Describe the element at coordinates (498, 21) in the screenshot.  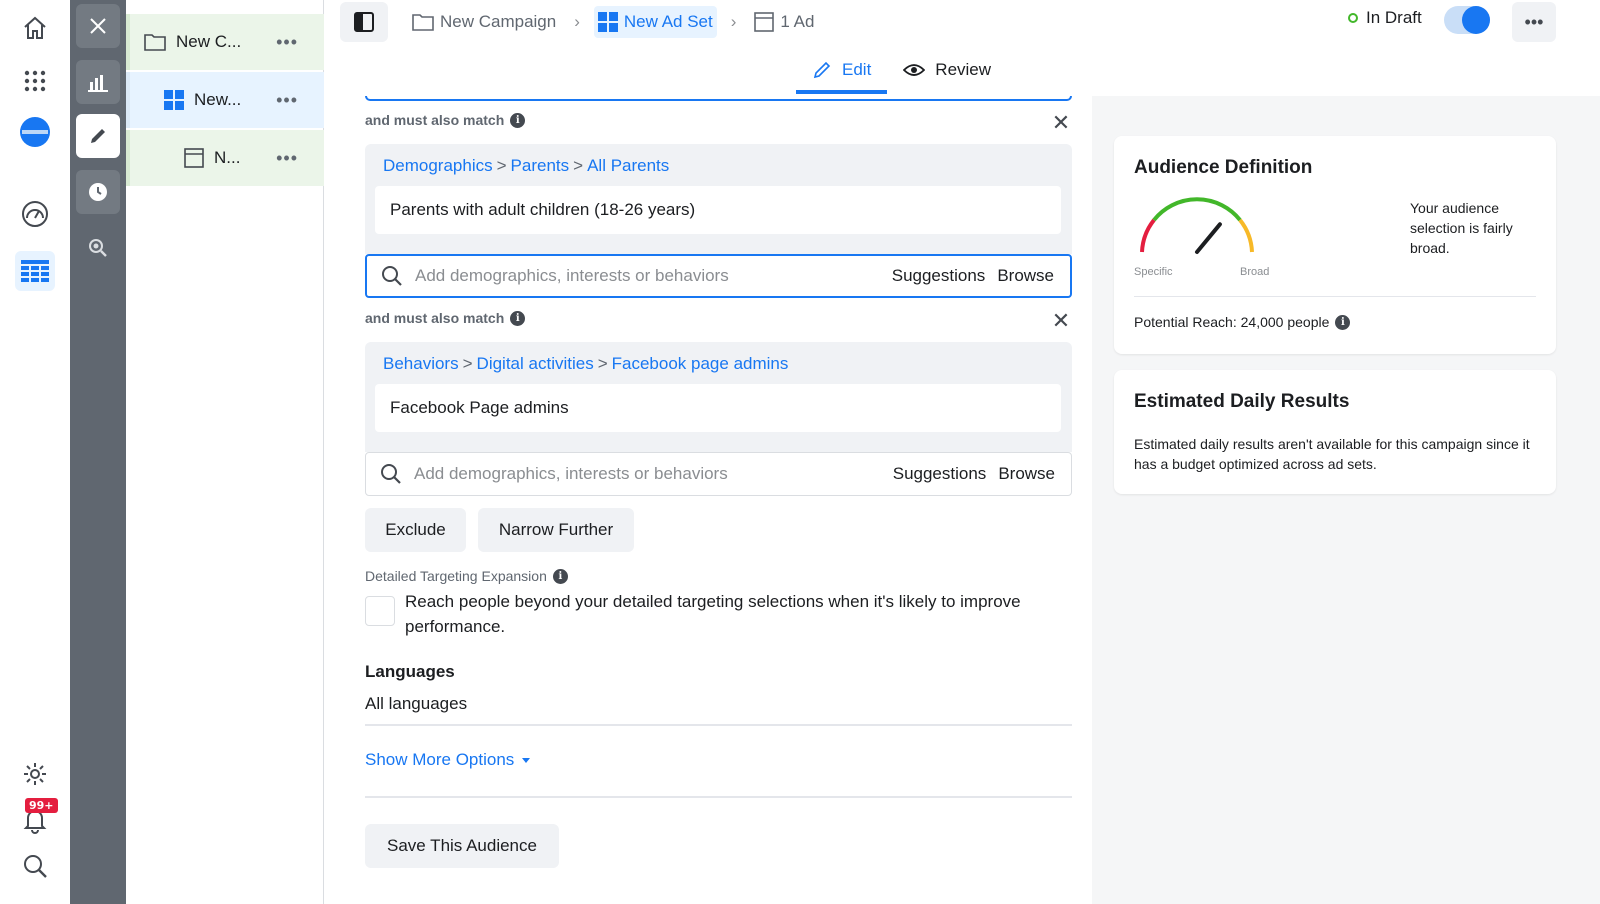
I see `breadcrumb-campaign-label: New Campaign` at that location.